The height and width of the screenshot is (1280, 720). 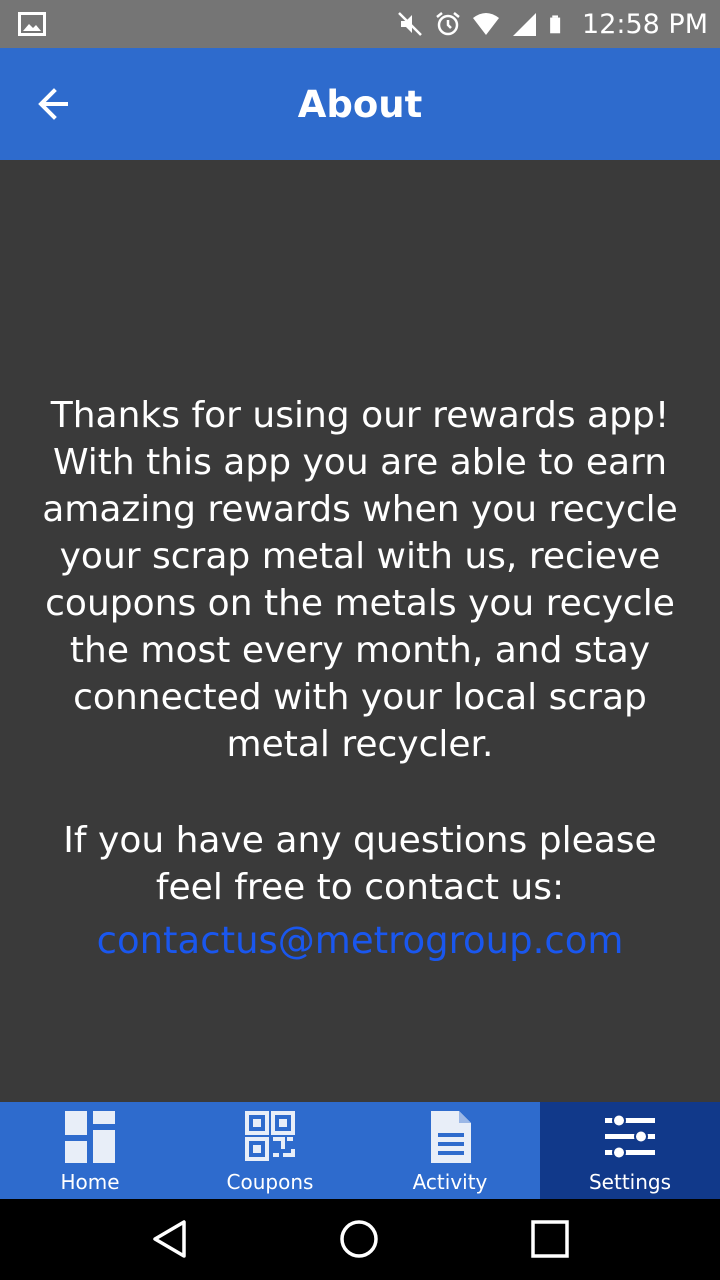 I want to click on nav-label-settings: Settings, so click(x=630, y=1182).